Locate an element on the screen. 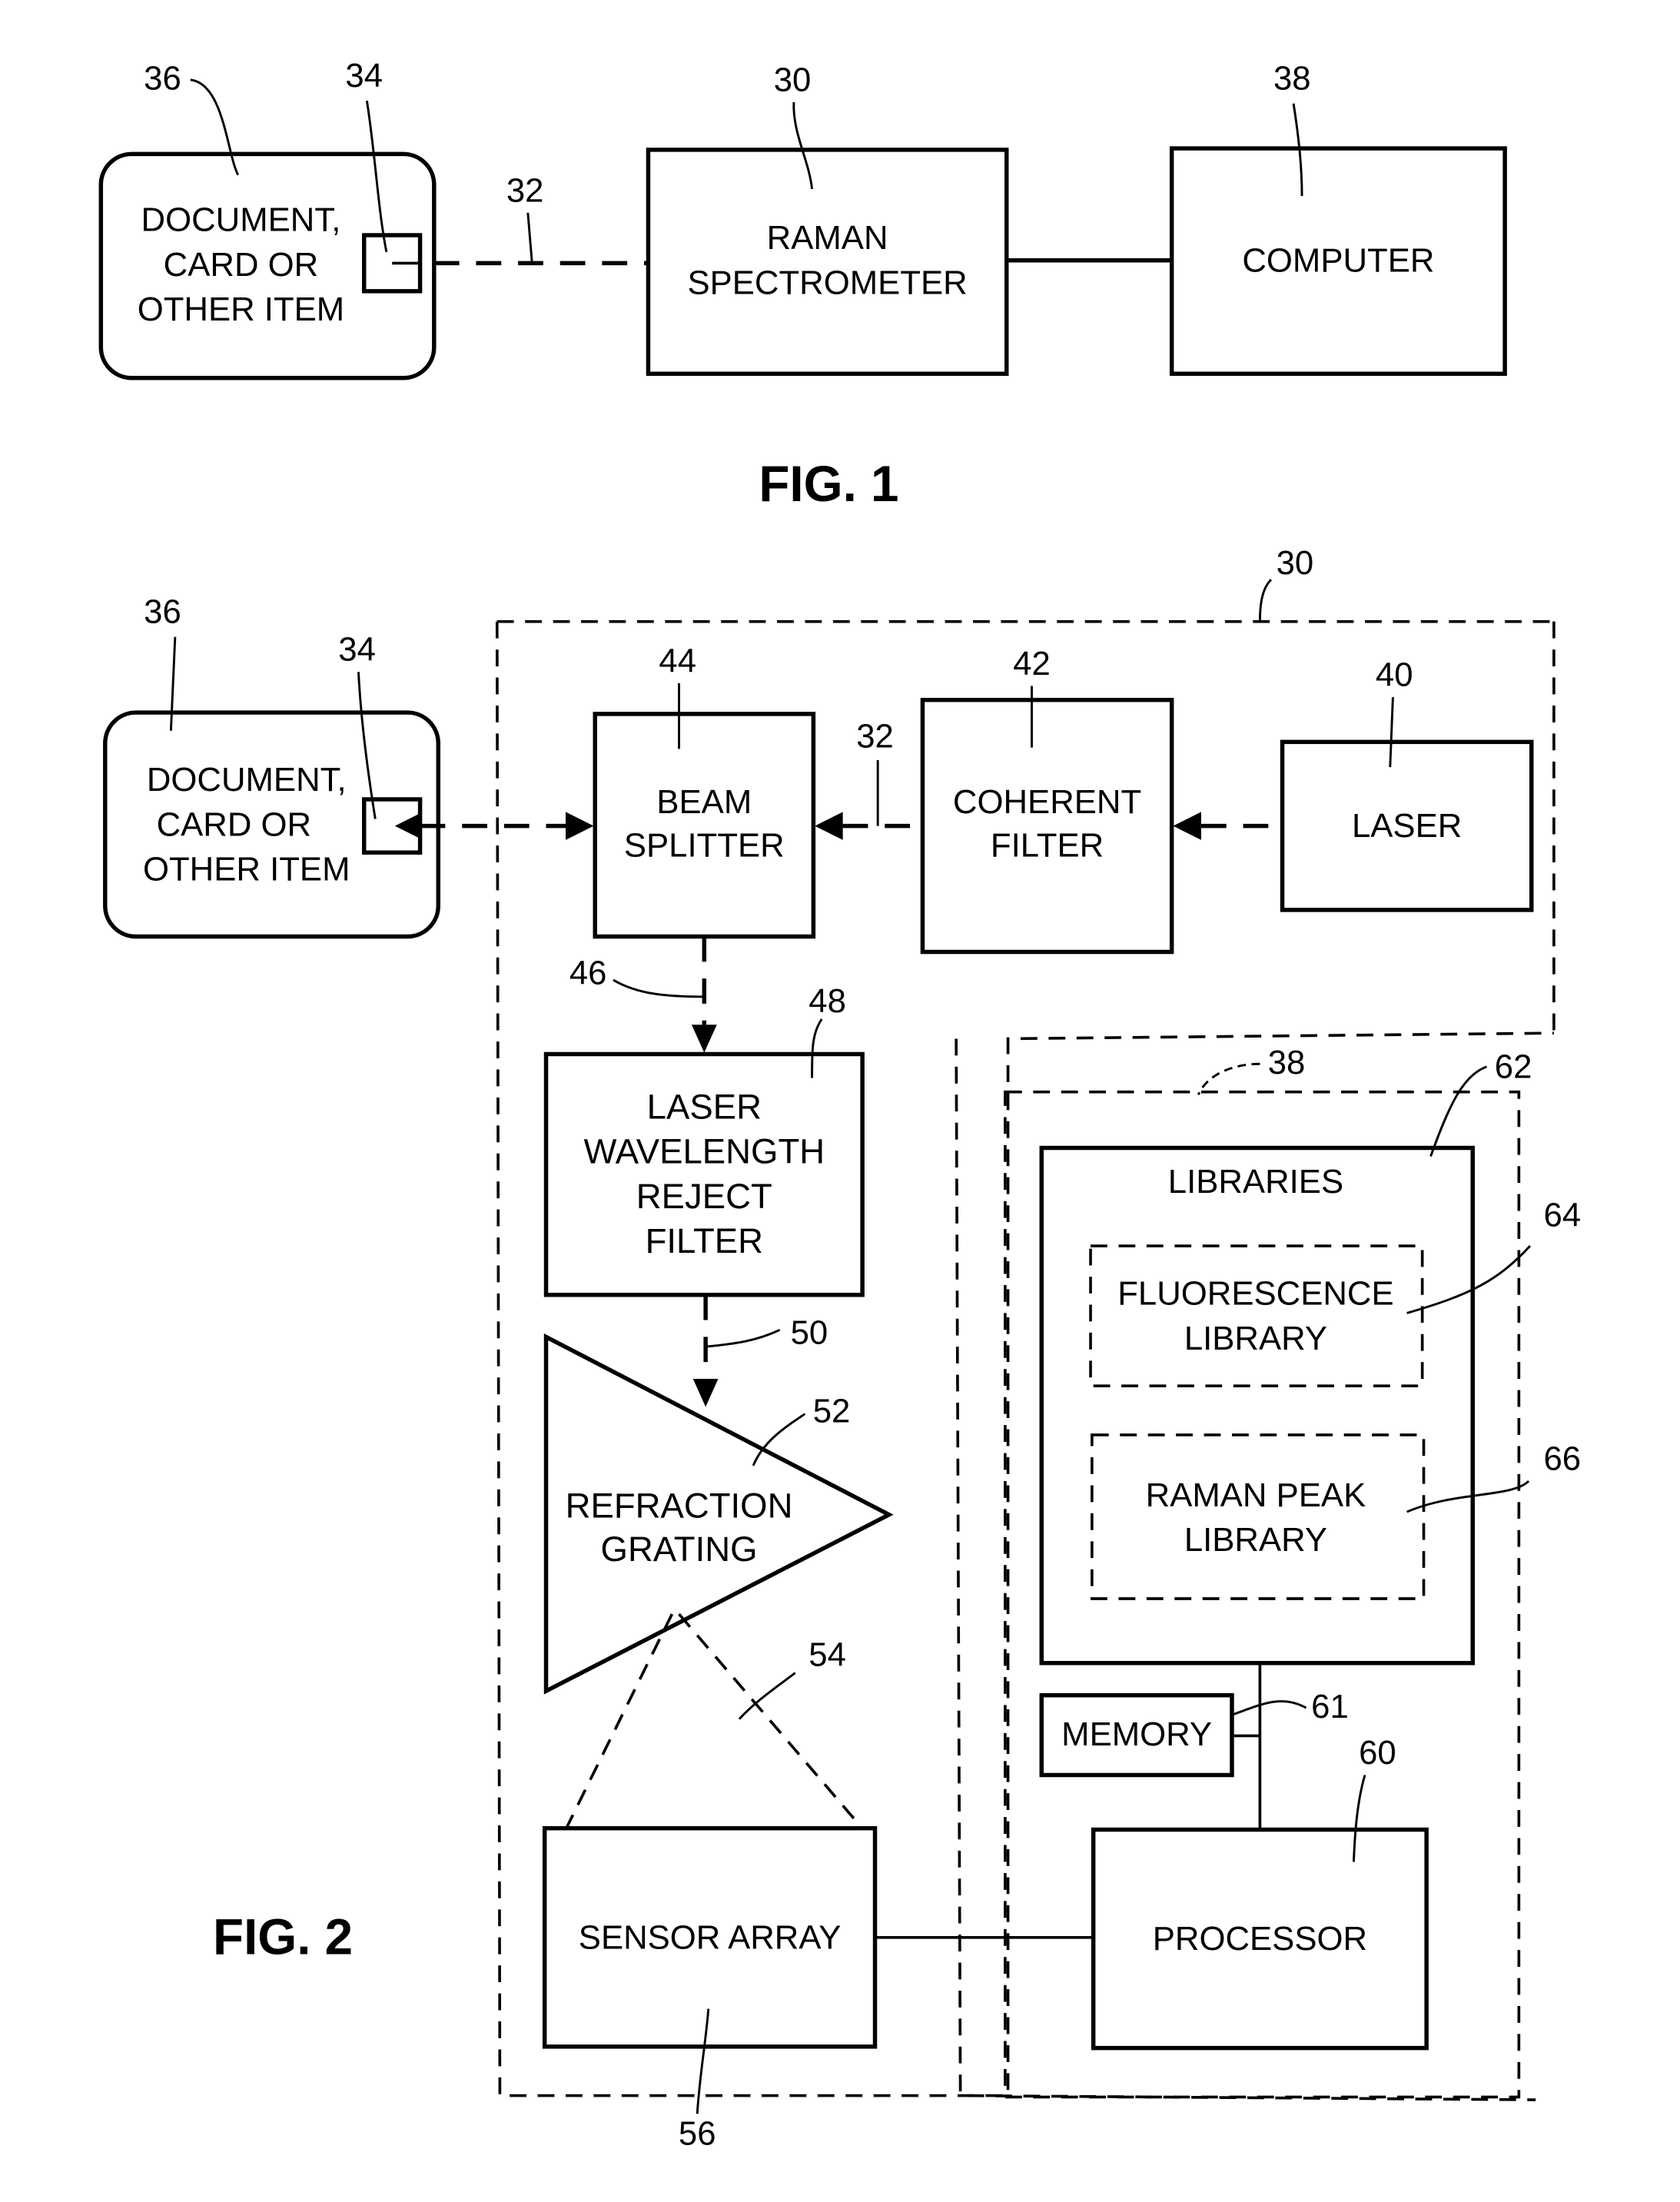 This screenshot has height=2202, width=1680. fig2-reject-filter-line1: LASER is located at coordinates (704, 1107).